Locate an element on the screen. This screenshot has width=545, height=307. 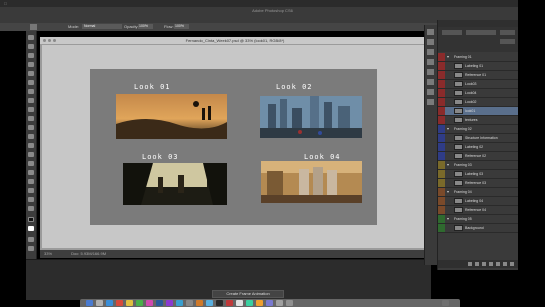
safari-icon is located at coordinates (109, 303).